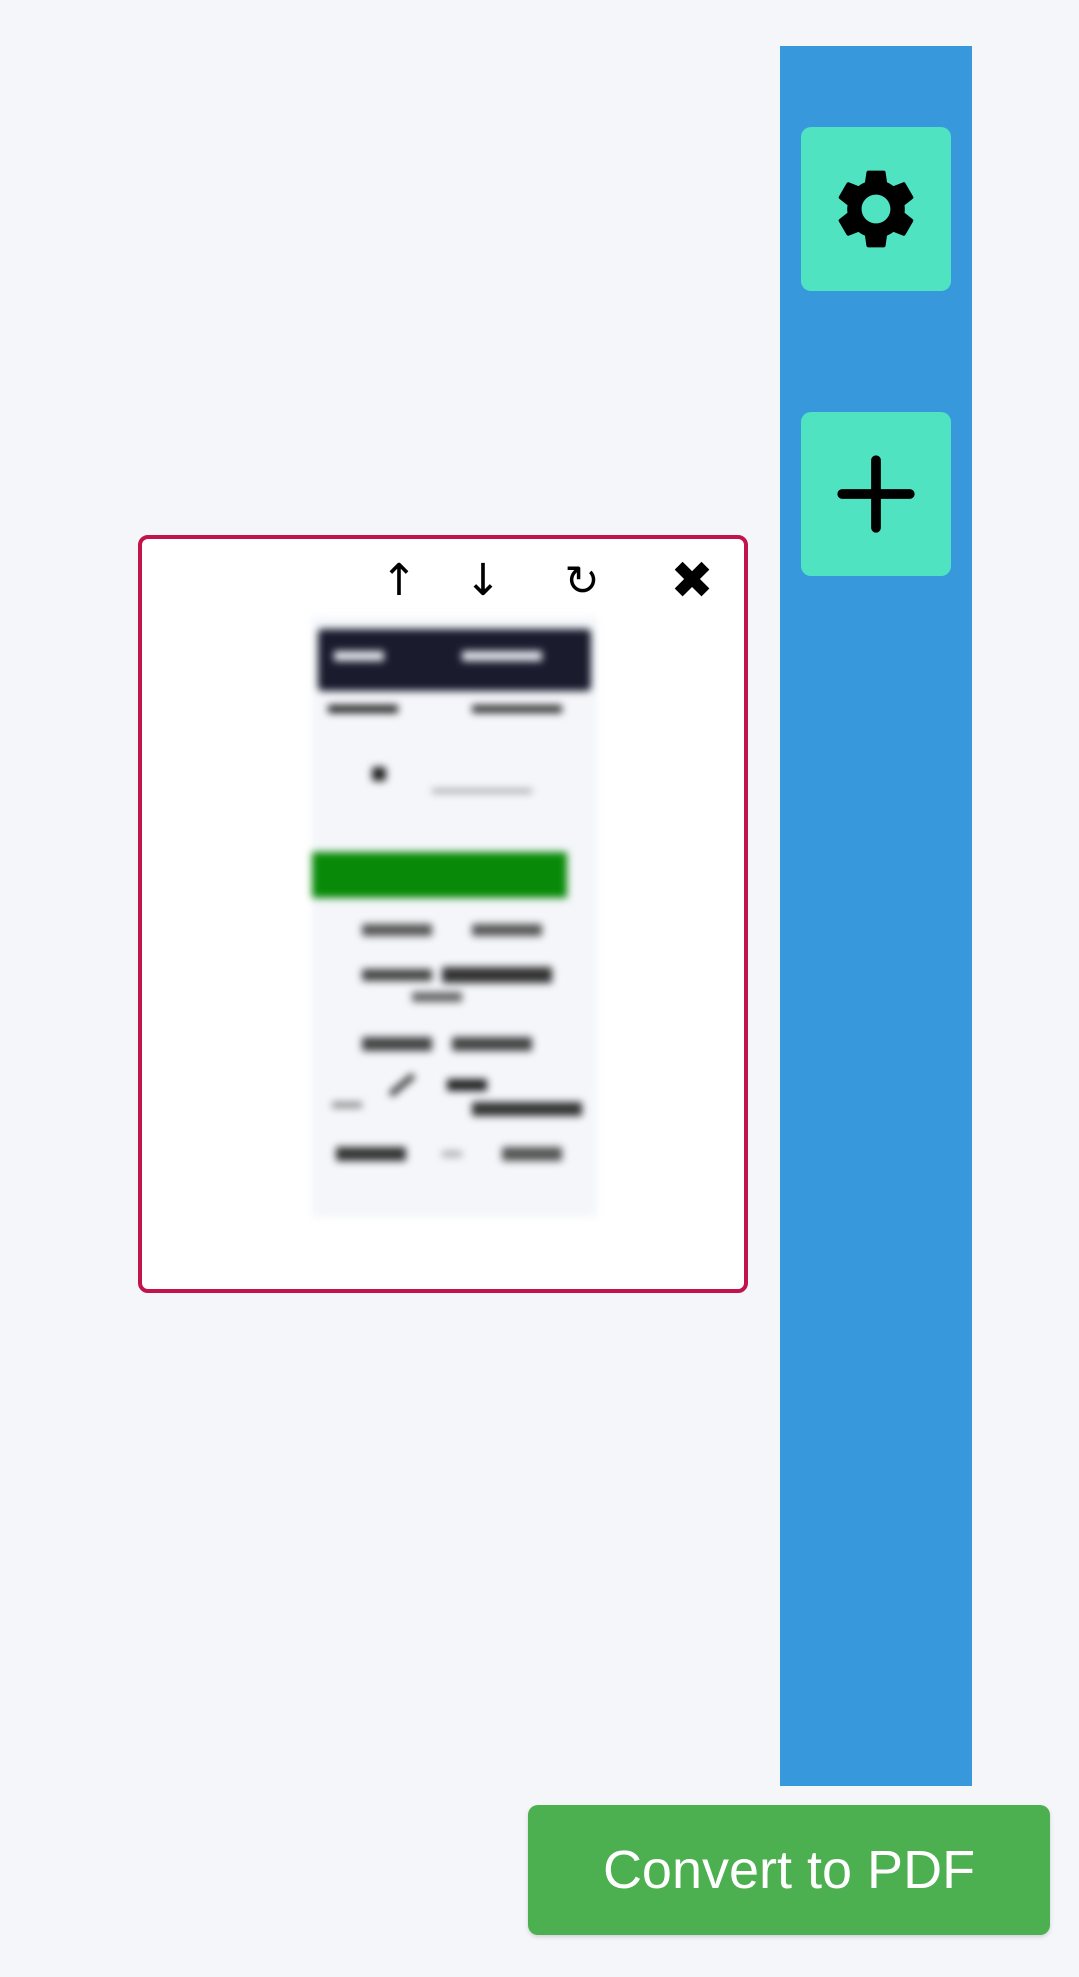 The width and height of the screenshot is (1079, 1977). What do you see at coordinates (399, 581) in the screenshot?
I see `move-up-button: ↑` at bounding box center [399, 581].